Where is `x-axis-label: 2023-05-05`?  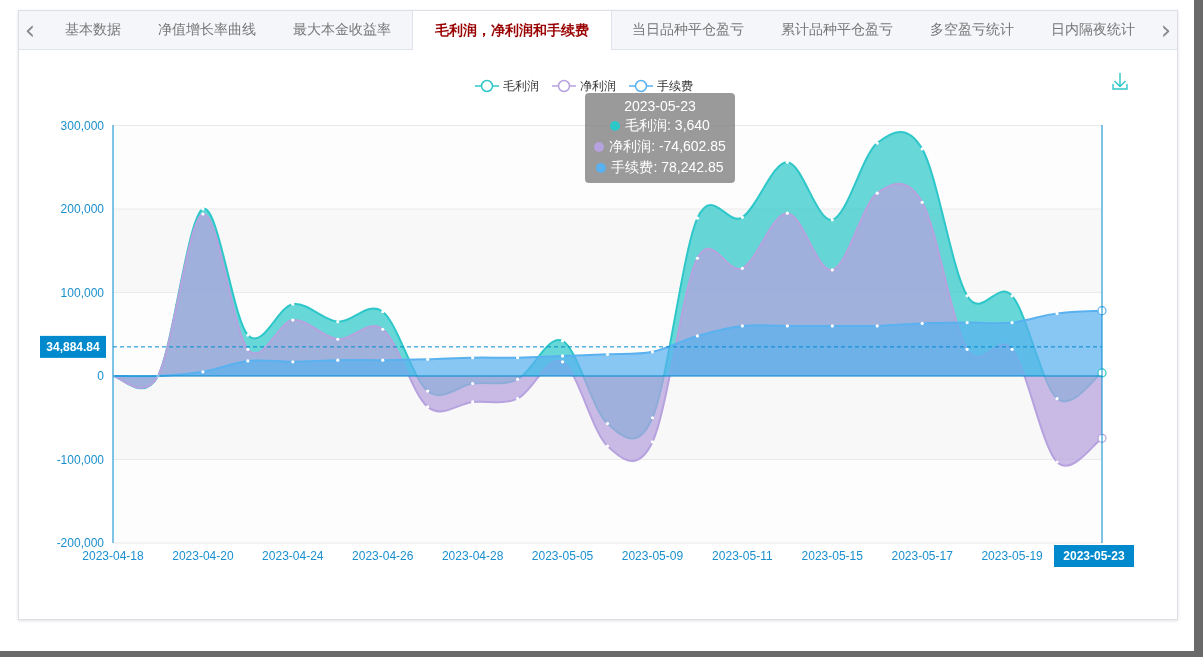
x-axis-label: 2023-05-05 is located at coordinates (562, 556).